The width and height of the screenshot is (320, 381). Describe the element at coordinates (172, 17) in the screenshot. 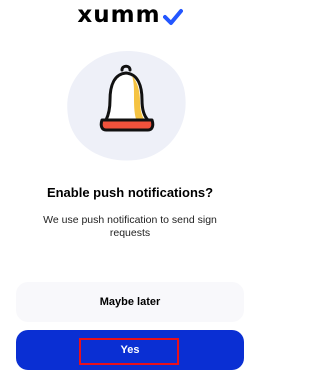

I see `check-icon` at that location.